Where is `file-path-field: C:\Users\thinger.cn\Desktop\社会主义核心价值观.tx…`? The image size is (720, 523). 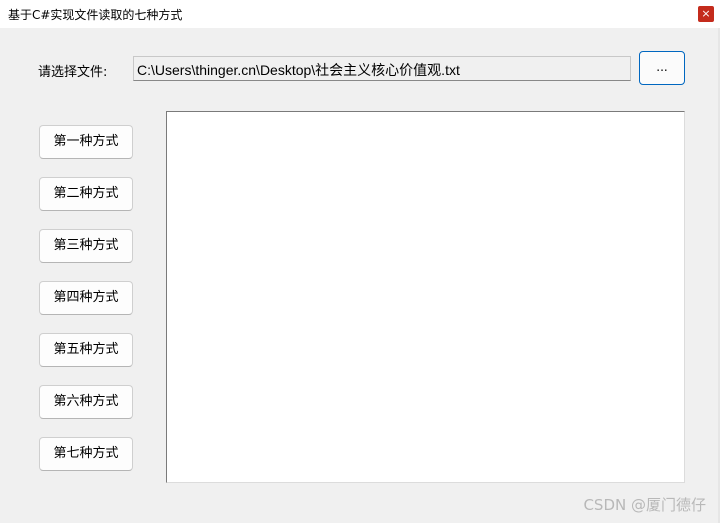
file-path-field: C:\Users\thinger.cn\Desktop\社会主义核心价值观.tx… is located at coordinates (382, 68).